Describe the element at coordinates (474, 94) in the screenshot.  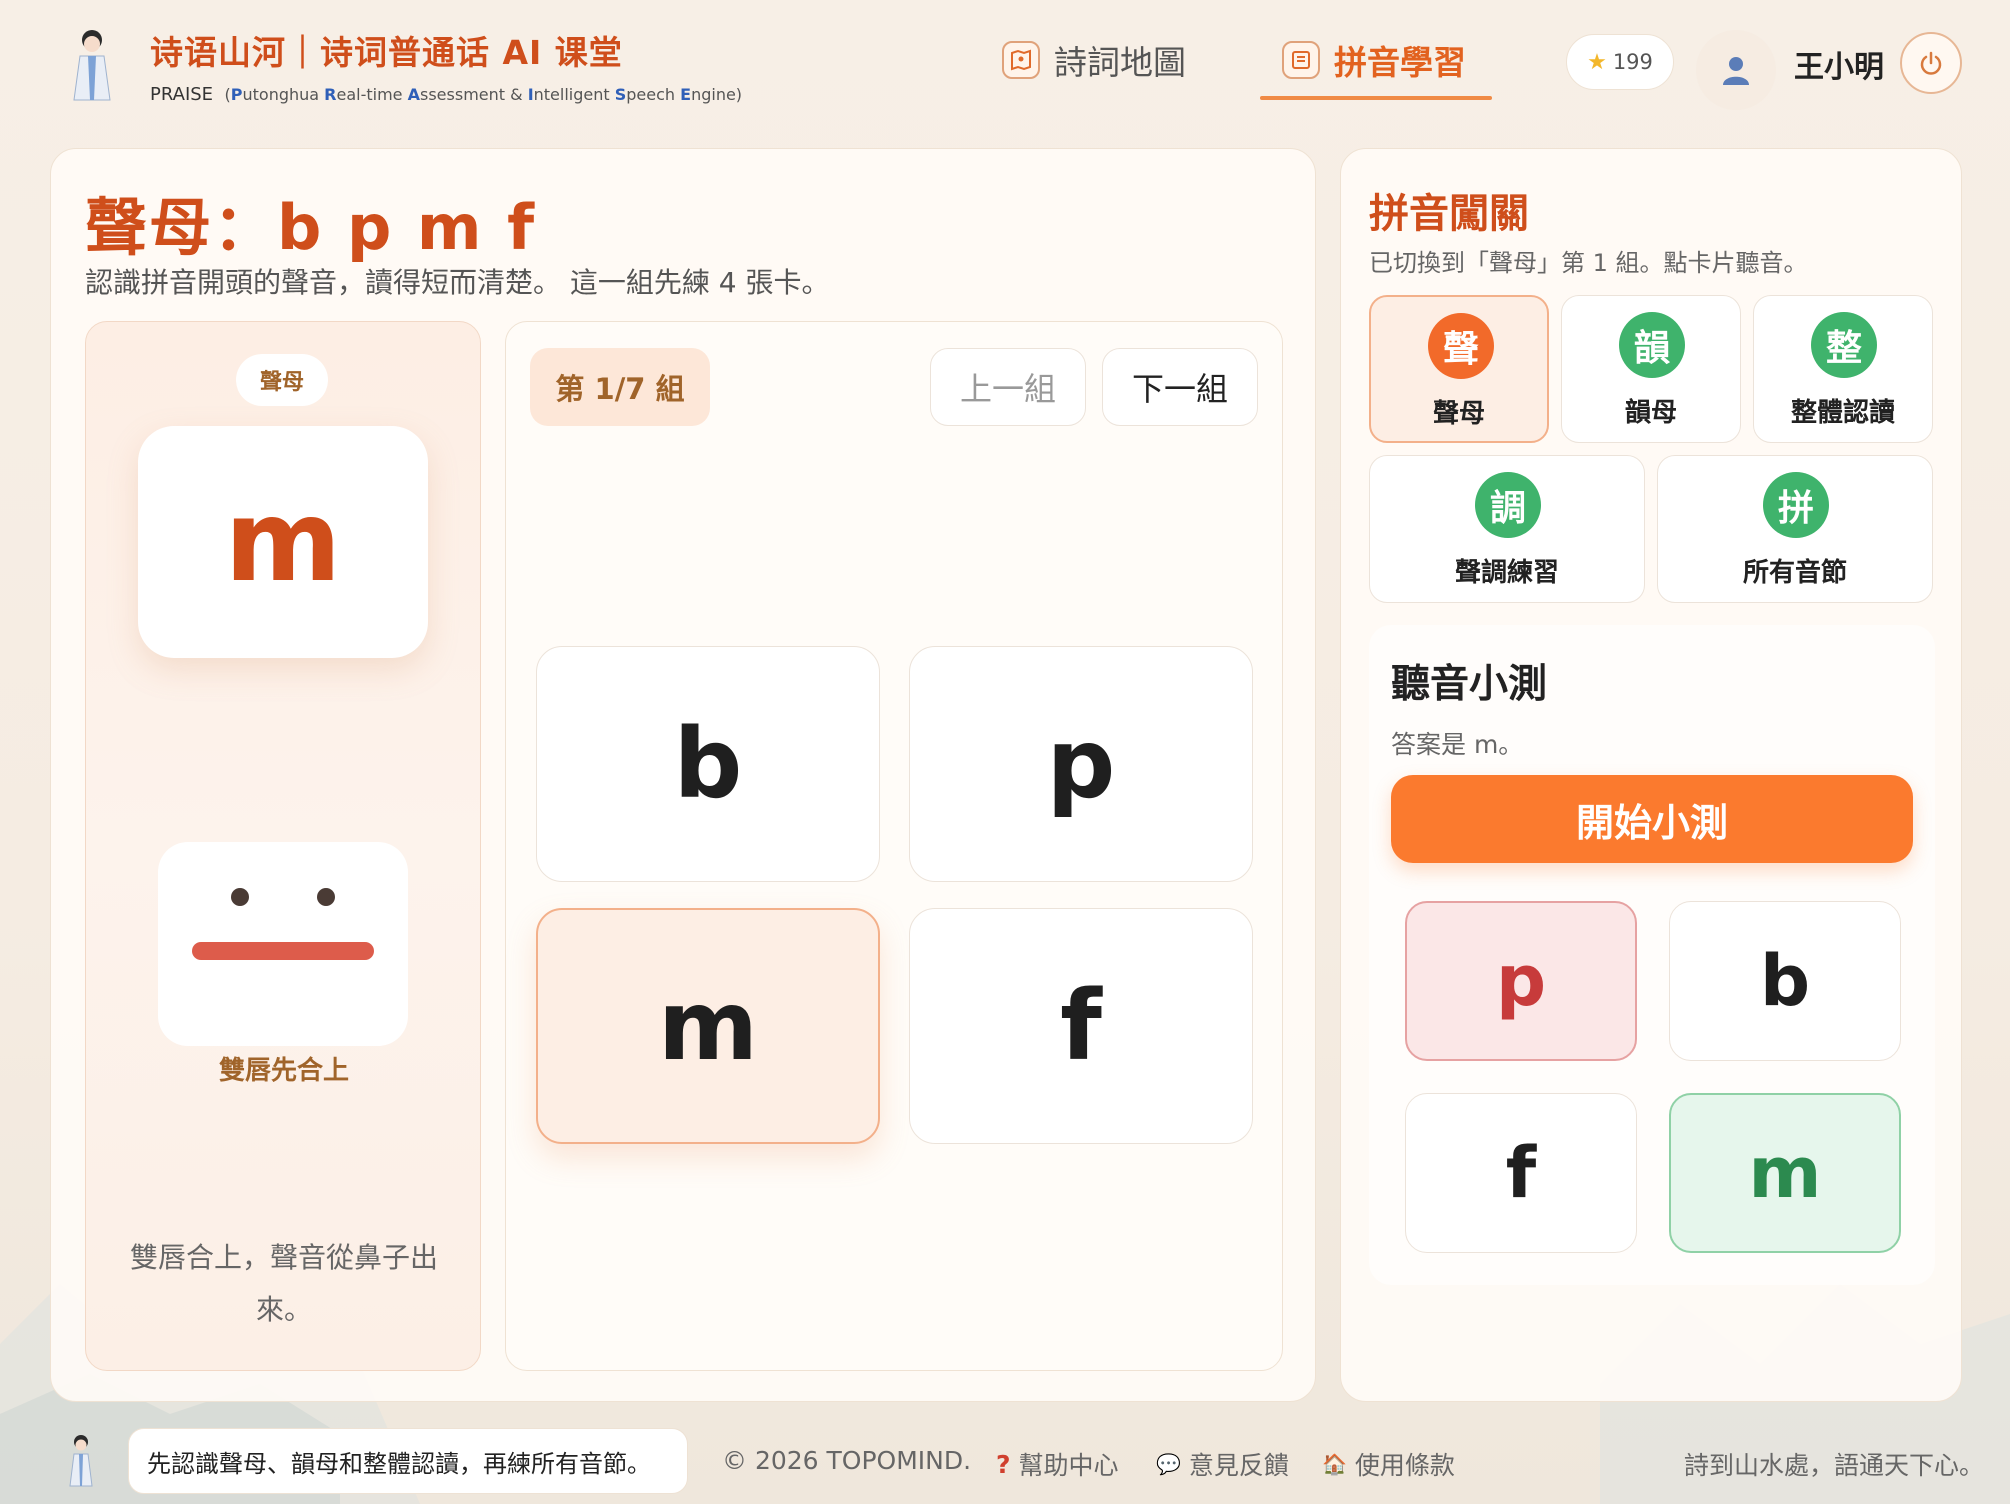
I see `brand-sub-3: ssessment &` at that location.